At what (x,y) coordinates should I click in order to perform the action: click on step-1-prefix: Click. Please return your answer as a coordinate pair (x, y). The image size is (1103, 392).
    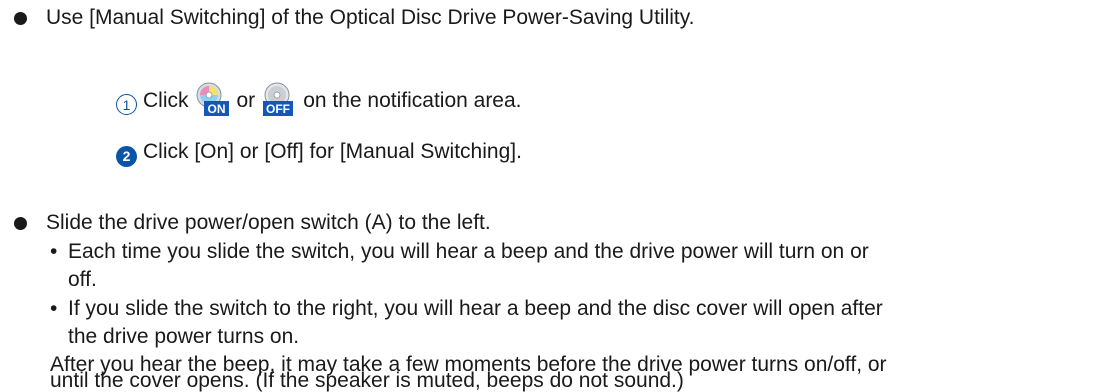
    Looking at the image, I should click on (166, 100).